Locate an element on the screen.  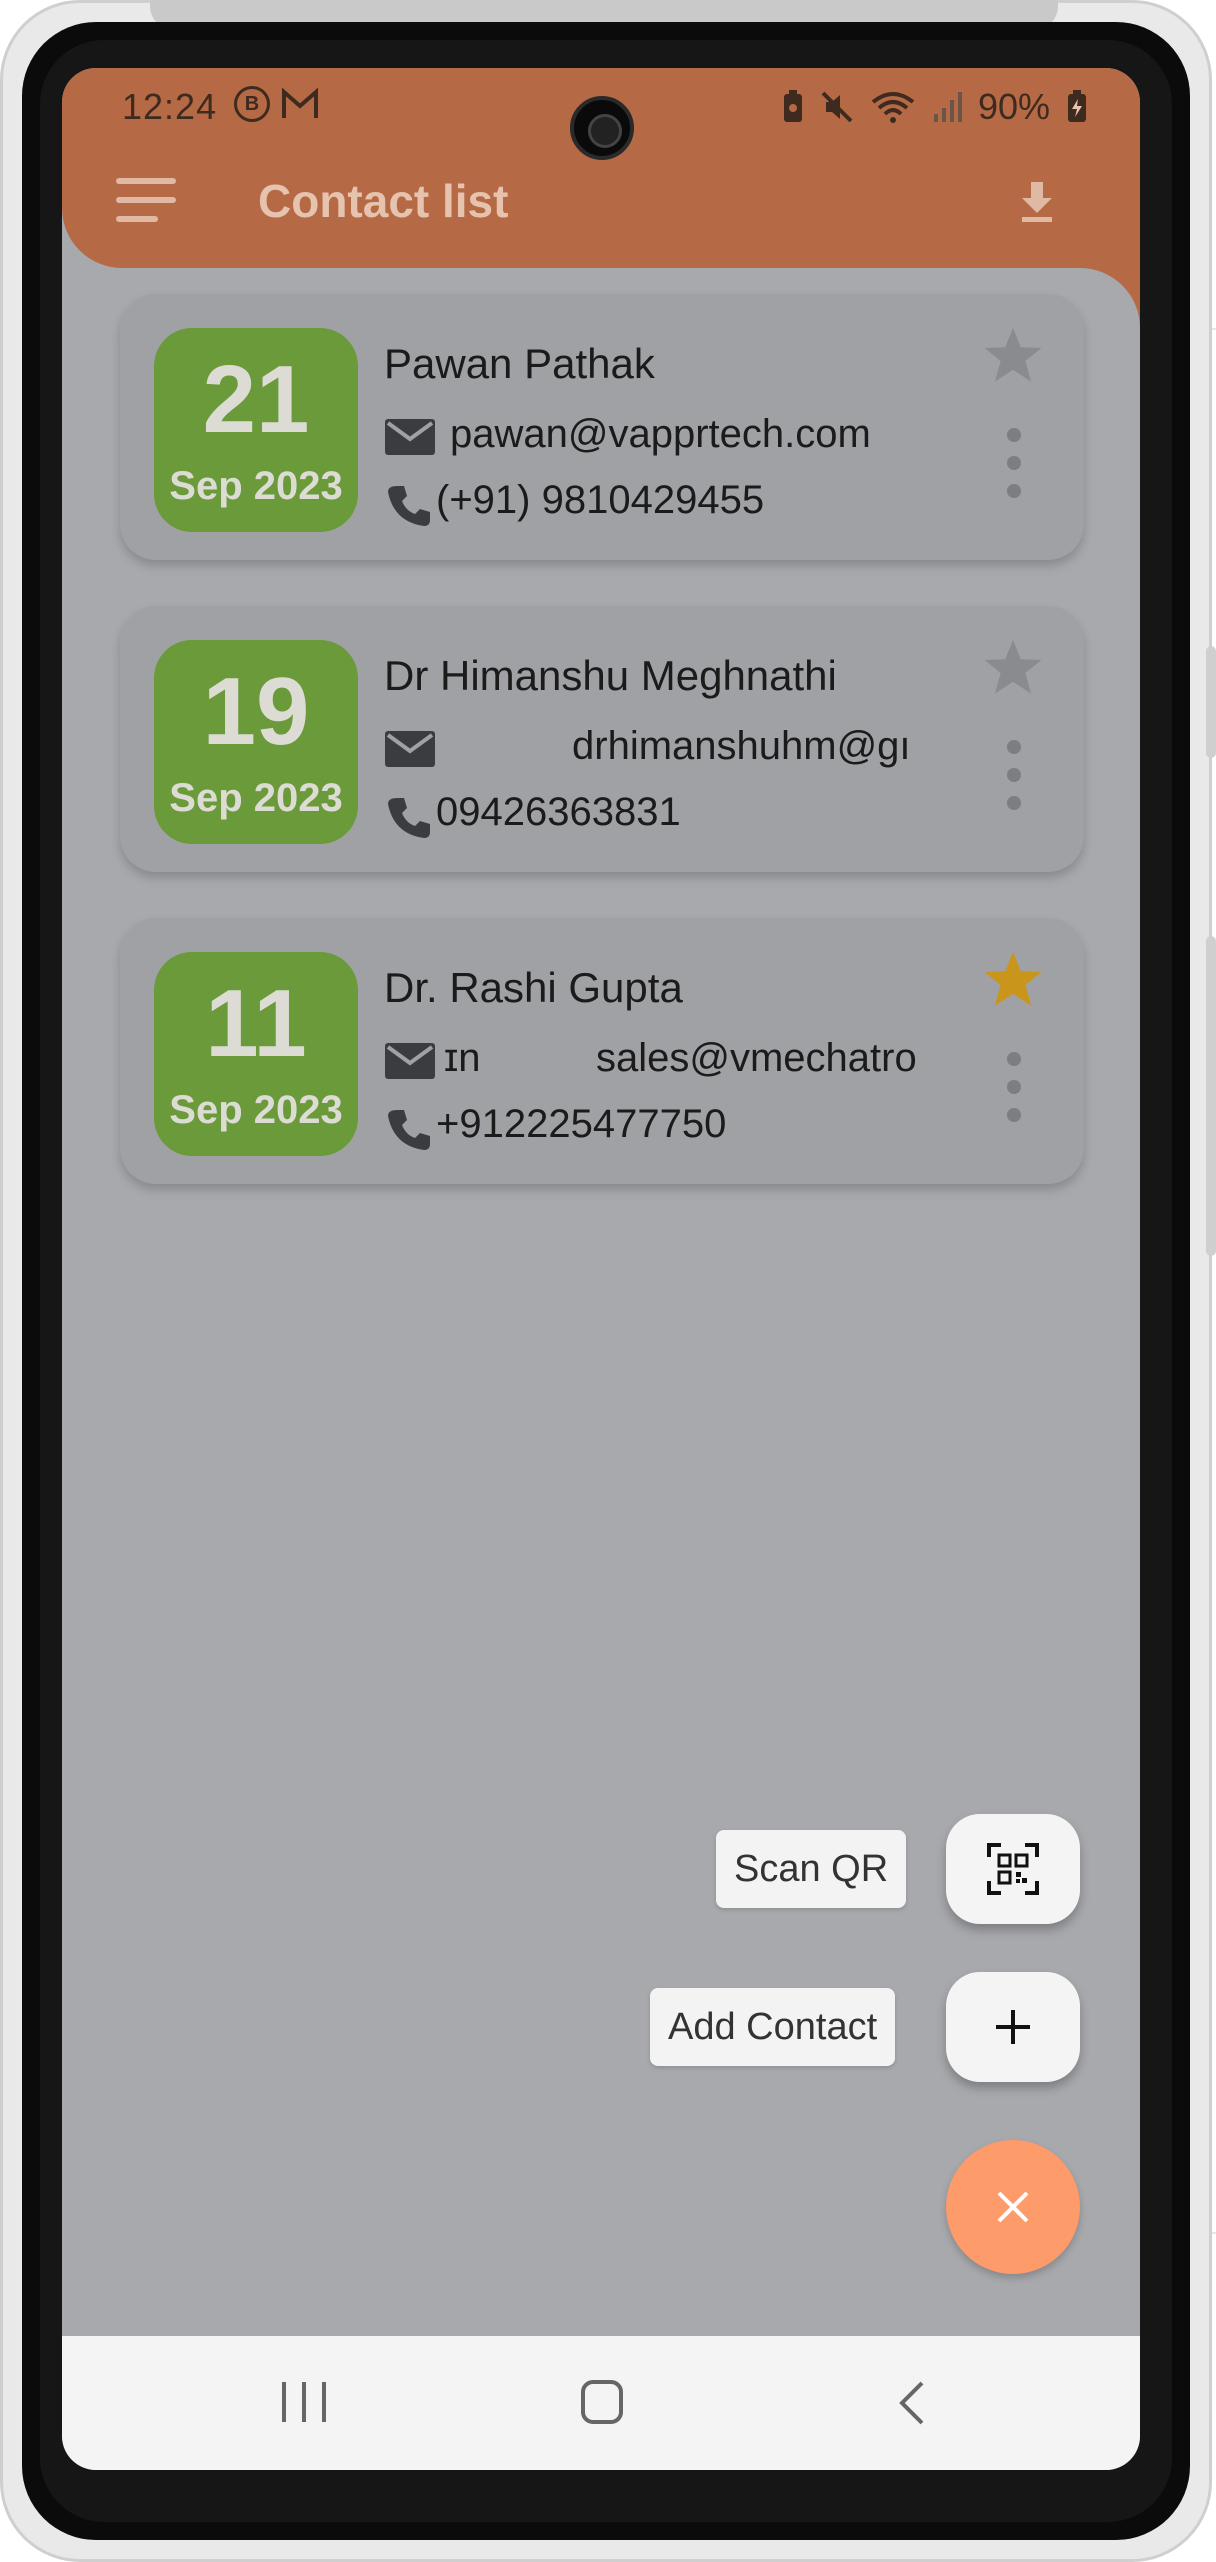
app-bar-curve is located at coordinates (1110, 298).